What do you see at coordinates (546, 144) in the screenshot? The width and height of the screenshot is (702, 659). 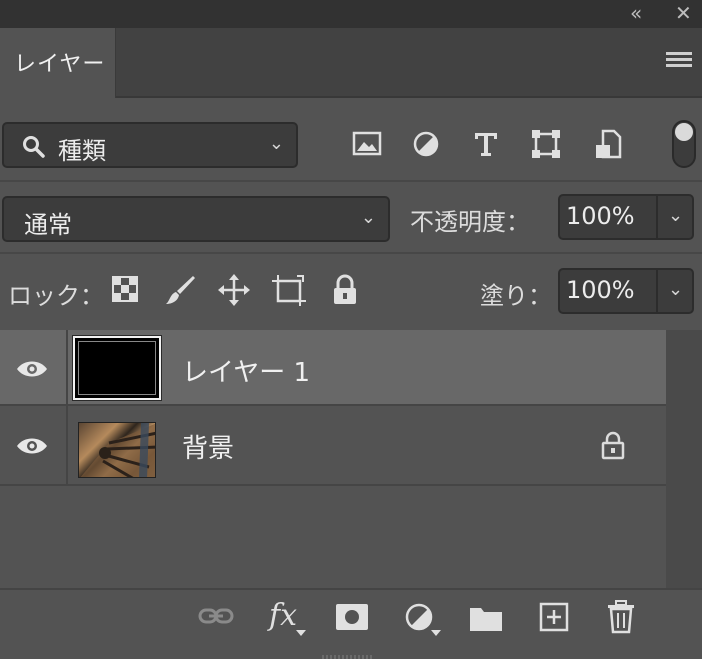 I see `shape-filter-icon` at bounding box center [546, 144].